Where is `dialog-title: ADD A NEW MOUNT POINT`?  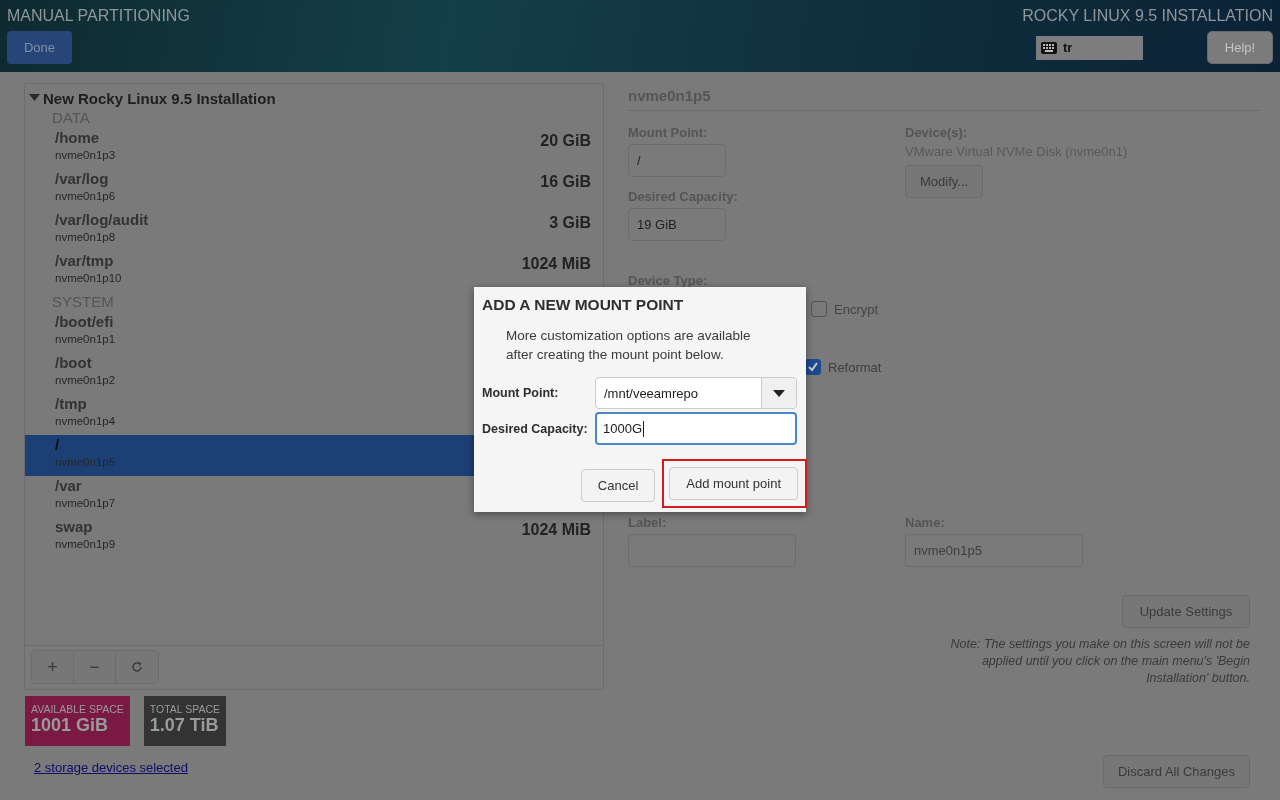 dialog-title: ADD A NEW MOUNT POINT is located at coordinates (583, 305).